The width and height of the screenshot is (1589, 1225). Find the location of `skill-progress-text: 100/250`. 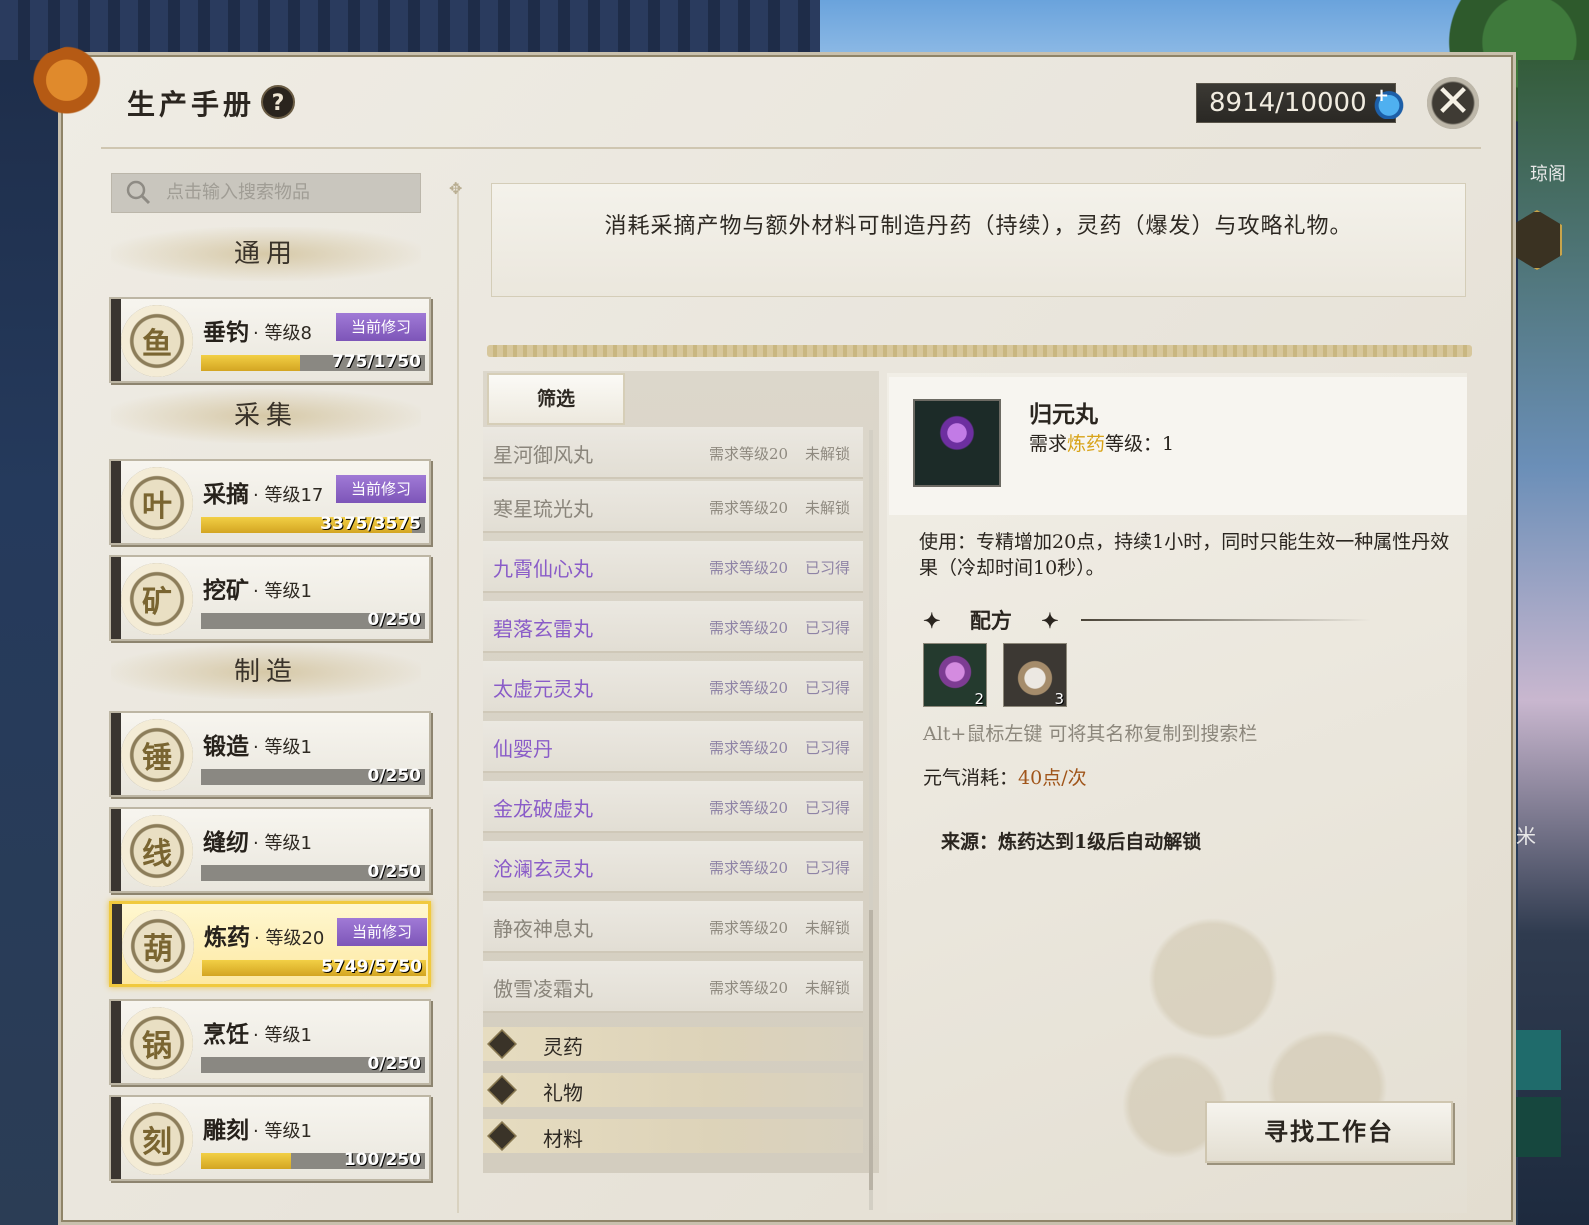

skill-progress-text: 100/250 is located at coordinates (382, 1160).